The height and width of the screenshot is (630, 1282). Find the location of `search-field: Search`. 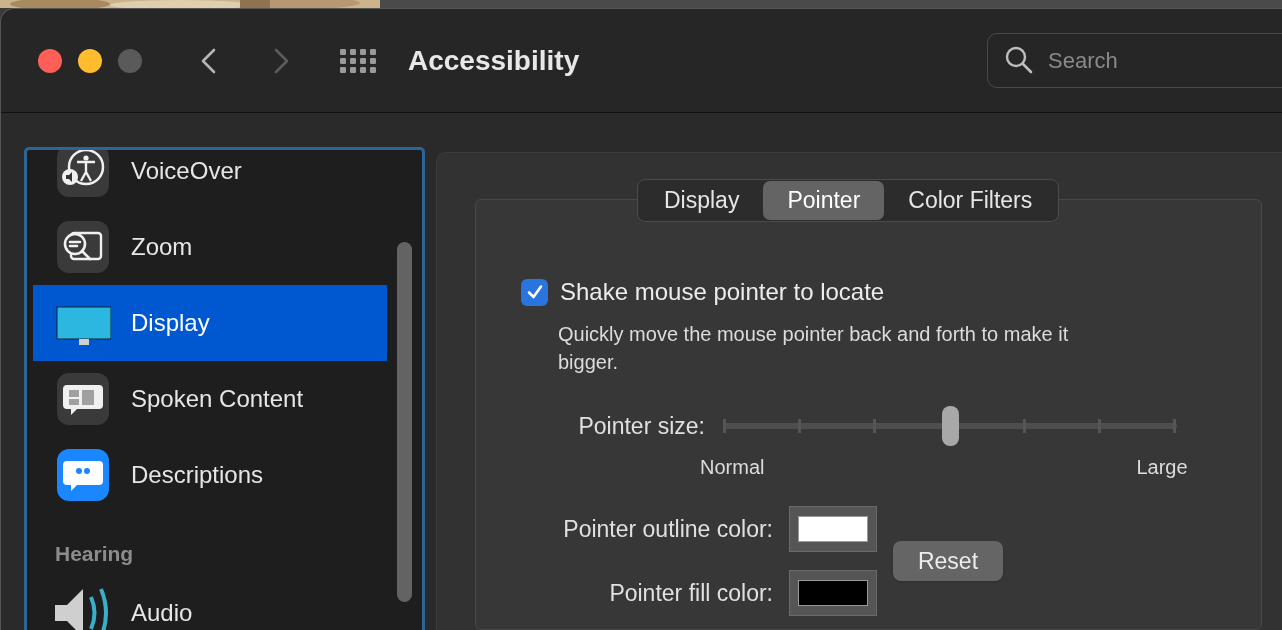

search-field: Search is located at coordinates (1134, 60).